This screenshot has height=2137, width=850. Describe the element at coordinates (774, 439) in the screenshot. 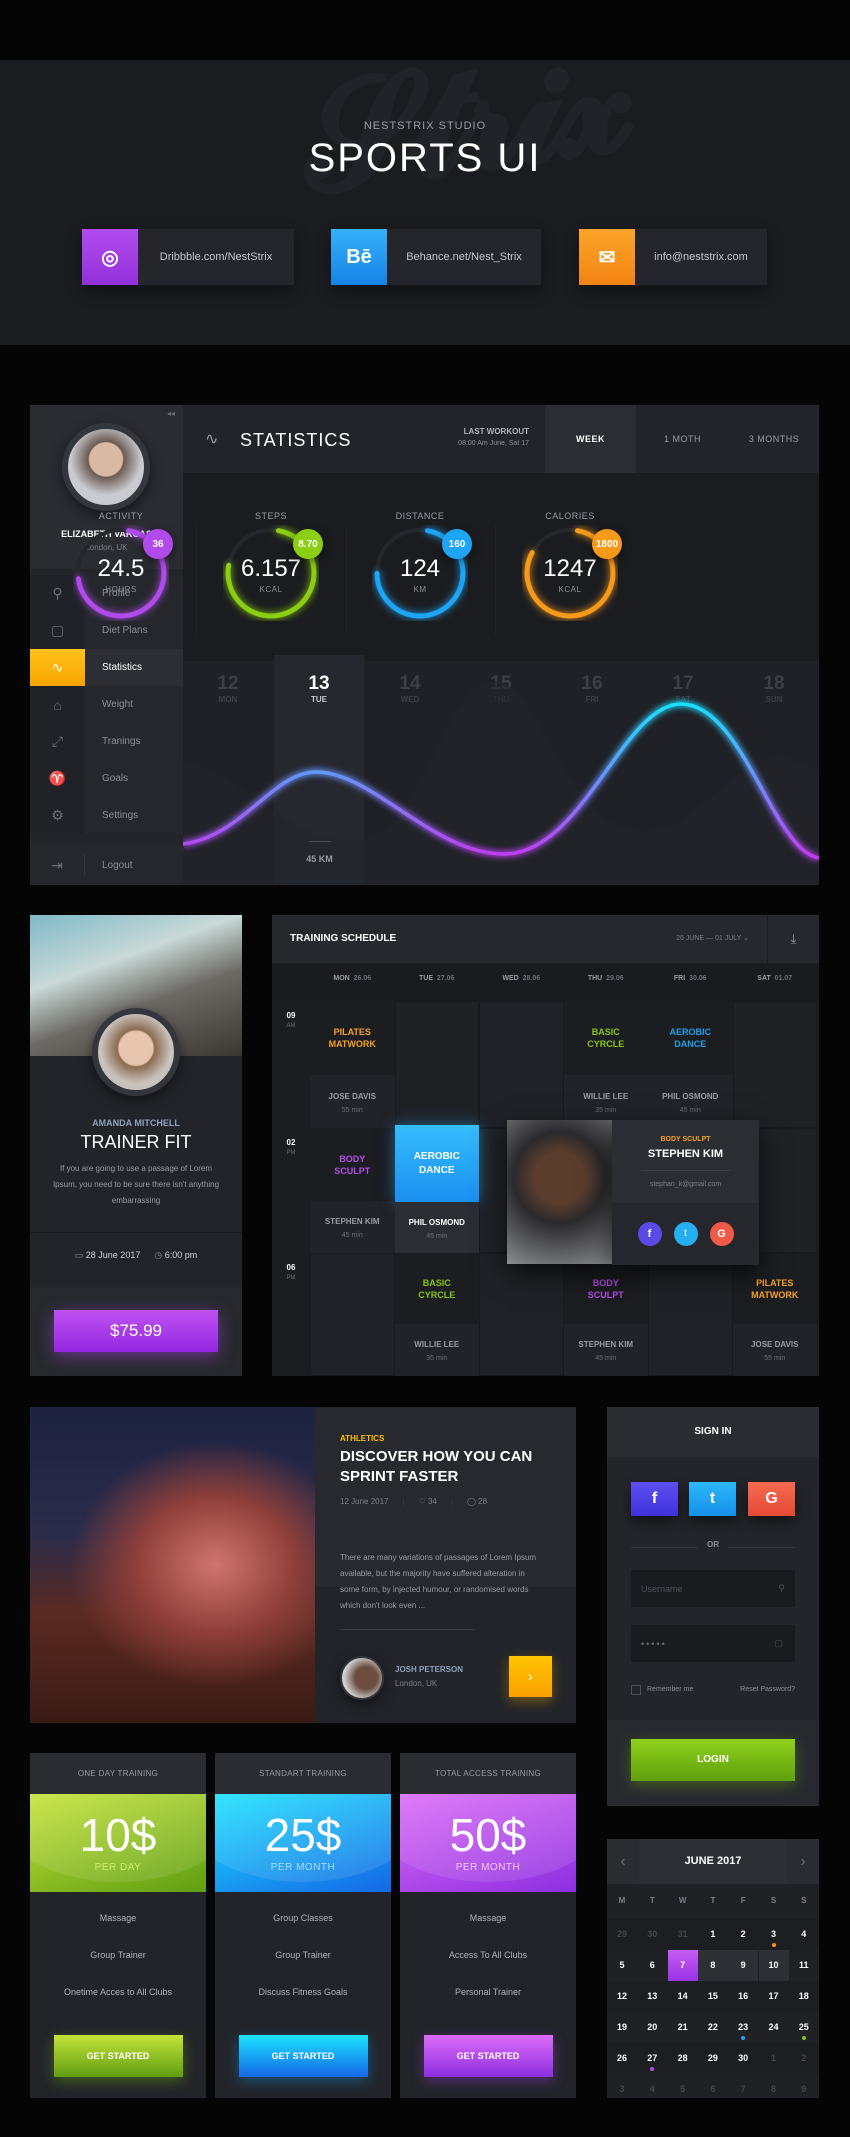

I see `tab-3-months: 3 MONTHS` at that location.